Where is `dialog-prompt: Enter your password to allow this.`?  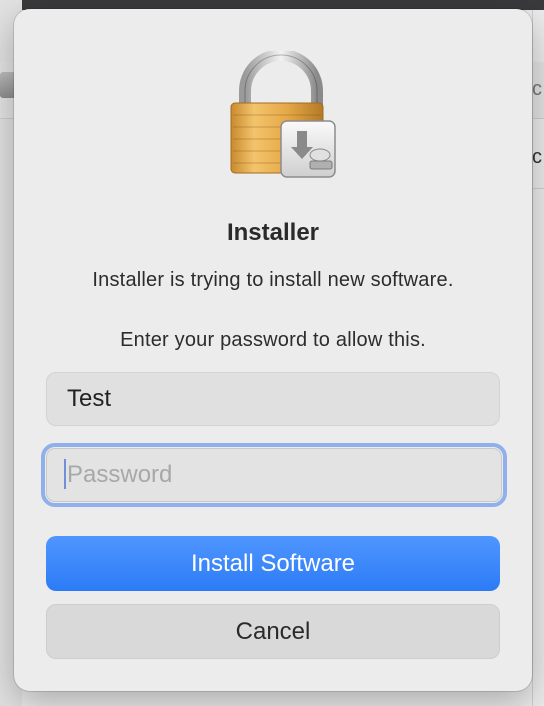
dialog-prompt: Enter your password to allow this. is located at coordinates (273, 340).